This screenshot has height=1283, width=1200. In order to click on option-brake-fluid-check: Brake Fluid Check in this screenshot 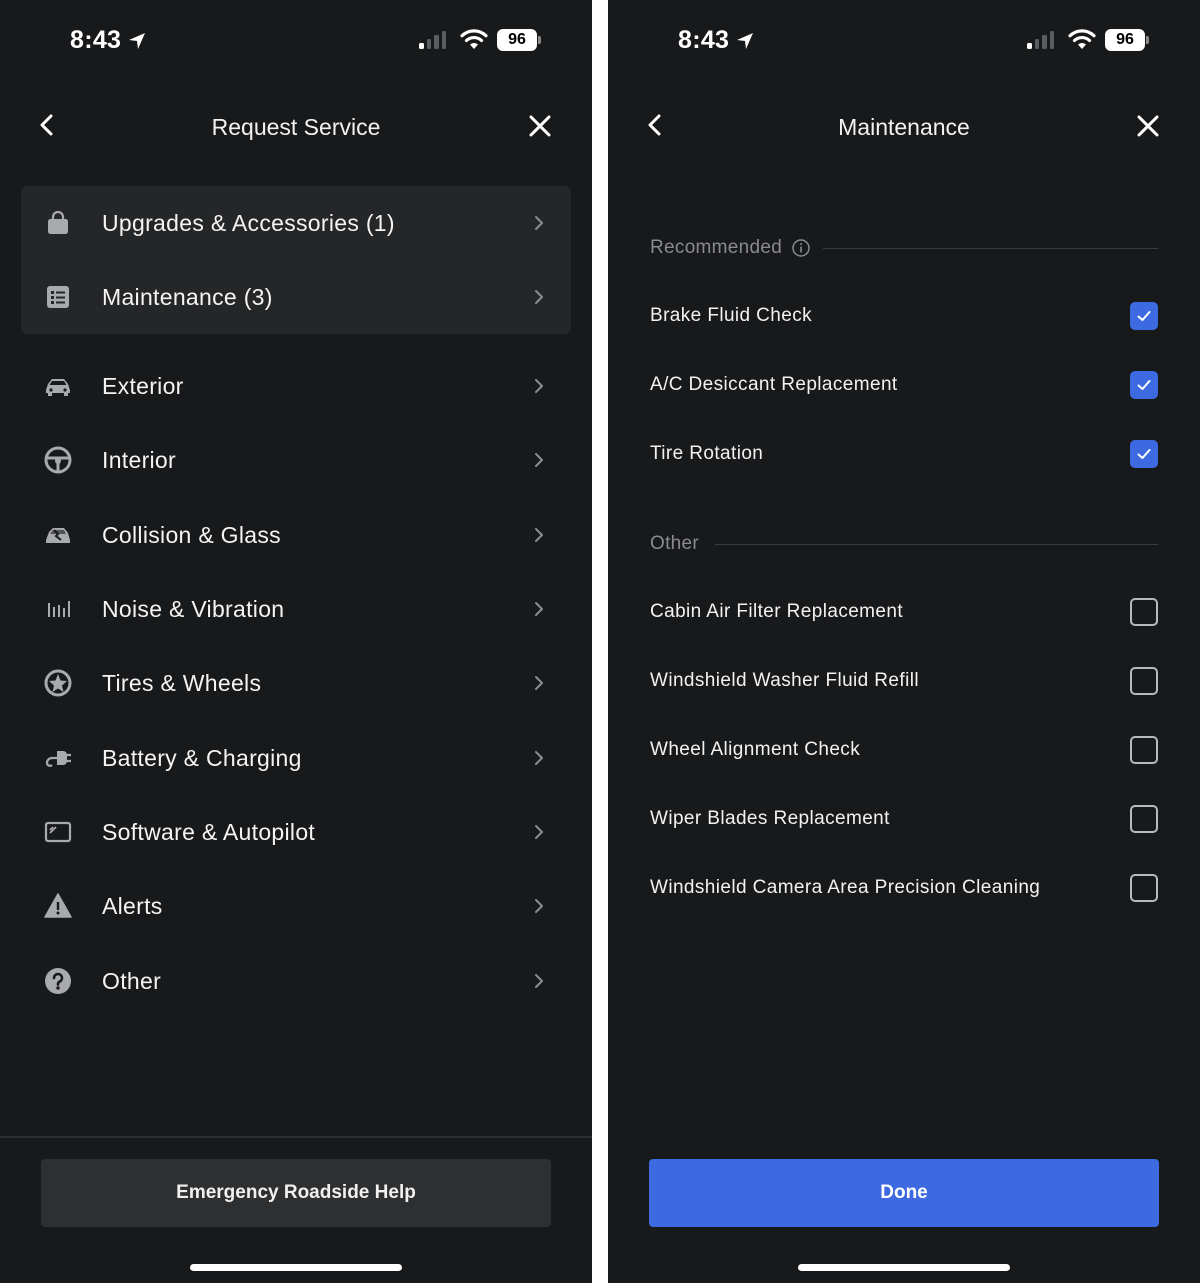, I will do `click(904, 316)`.